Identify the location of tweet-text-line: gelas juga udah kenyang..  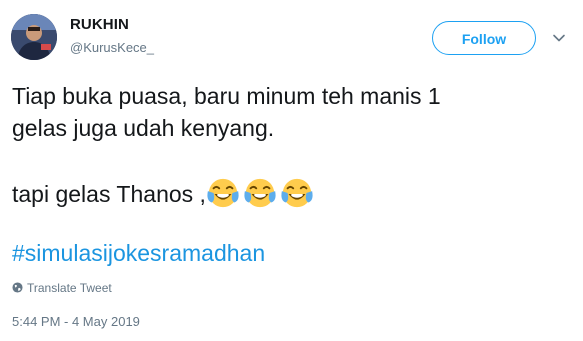
(143, 128).